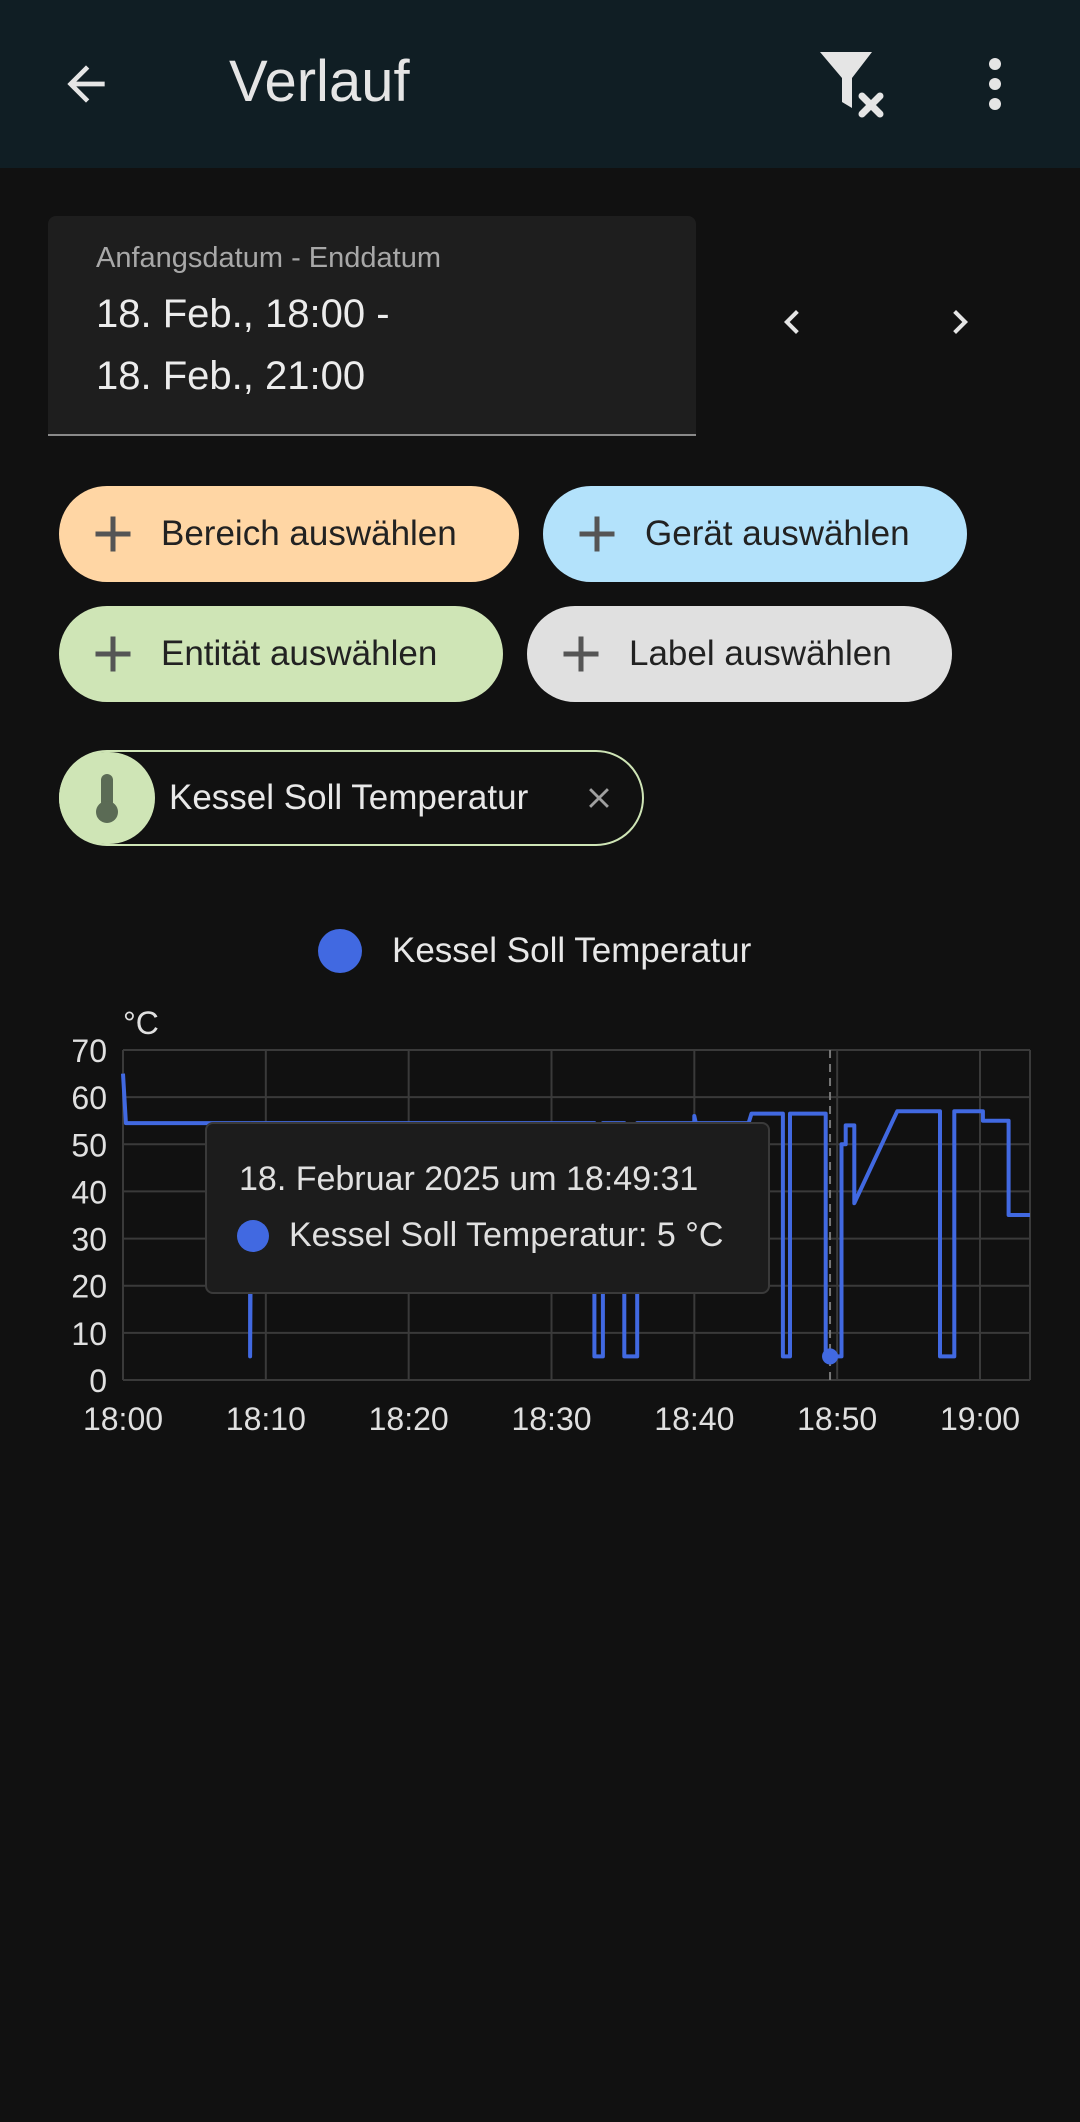 The height and width of the screenshot is (2122, 1080). Describe the element at coordinates (89, 1145) in the screenshot. I see `y-tick-label: 50` at that location.